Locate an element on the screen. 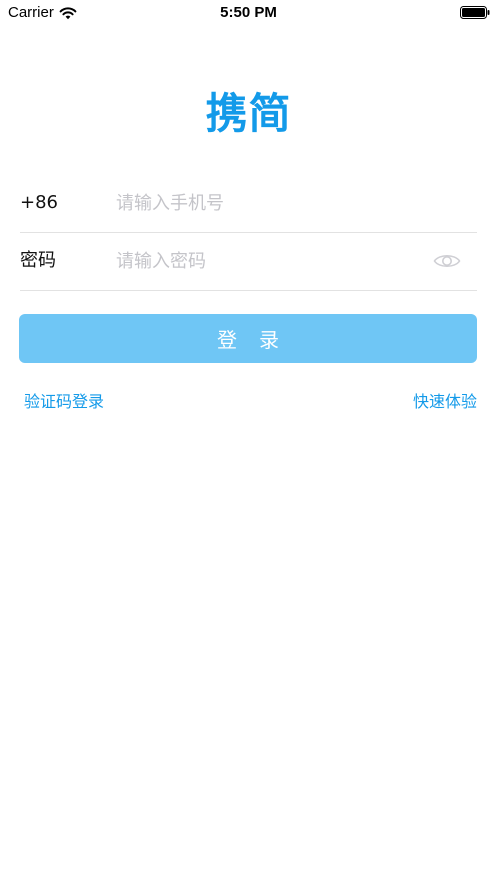 The height and width of the screenshot is (883, 497). phone-input is located at coordinates (266, 203).